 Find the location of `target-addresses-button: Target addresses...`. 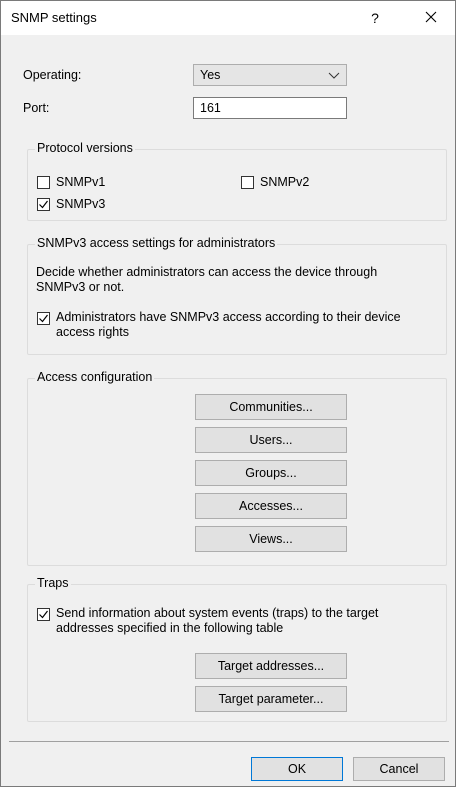

target-addresses-button: Target addresses... is located at coordinates (271, 666).